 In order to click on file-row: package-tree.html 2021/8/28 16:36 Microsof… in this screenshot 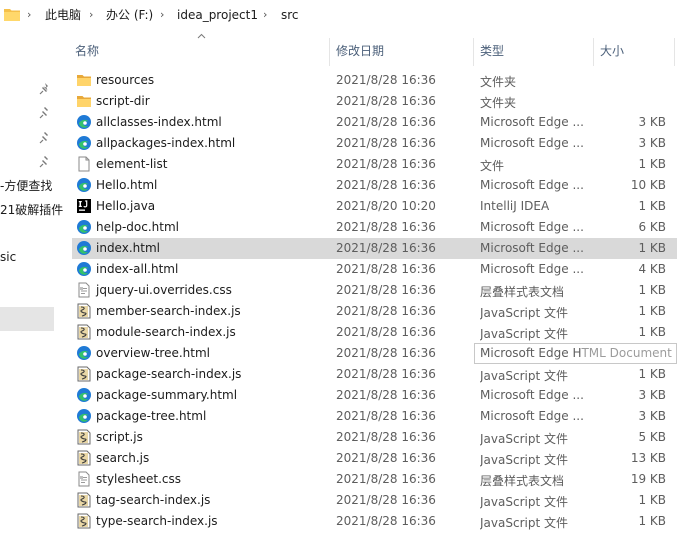, I will do `click(374, 416)`.